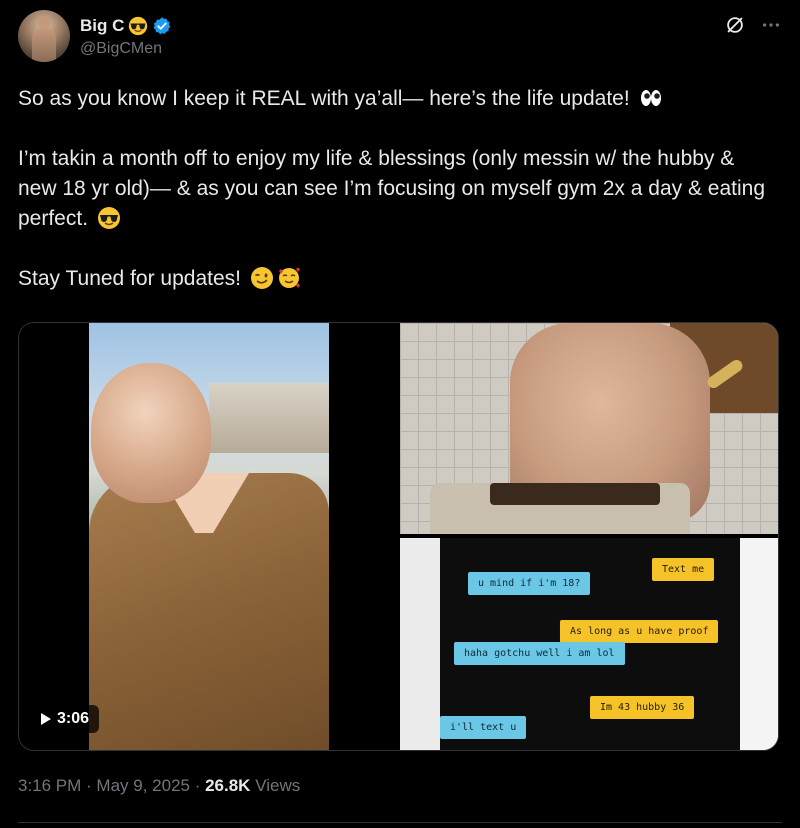  I want to click on author-handle: @BigCMen, so click(121, 49).